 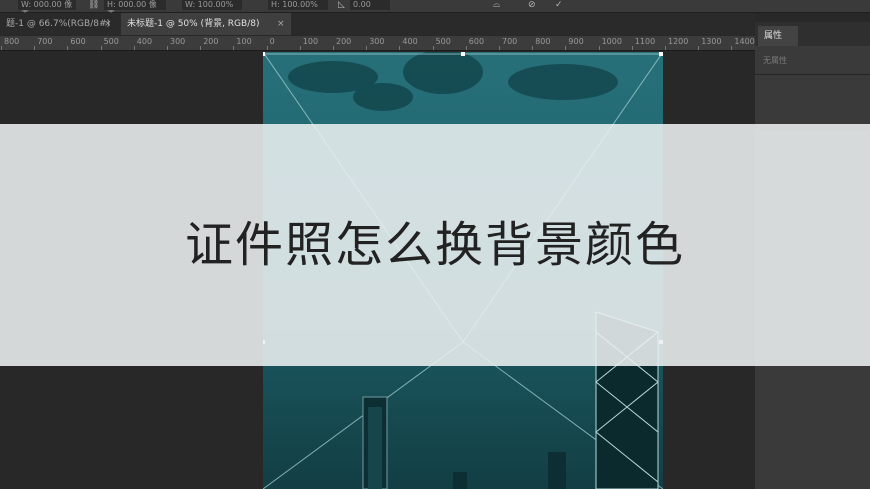 What do you see at coordinates (778, 36) in the screenshot?
I see `tab-properties: 属性` at bounding box center [778, 36].